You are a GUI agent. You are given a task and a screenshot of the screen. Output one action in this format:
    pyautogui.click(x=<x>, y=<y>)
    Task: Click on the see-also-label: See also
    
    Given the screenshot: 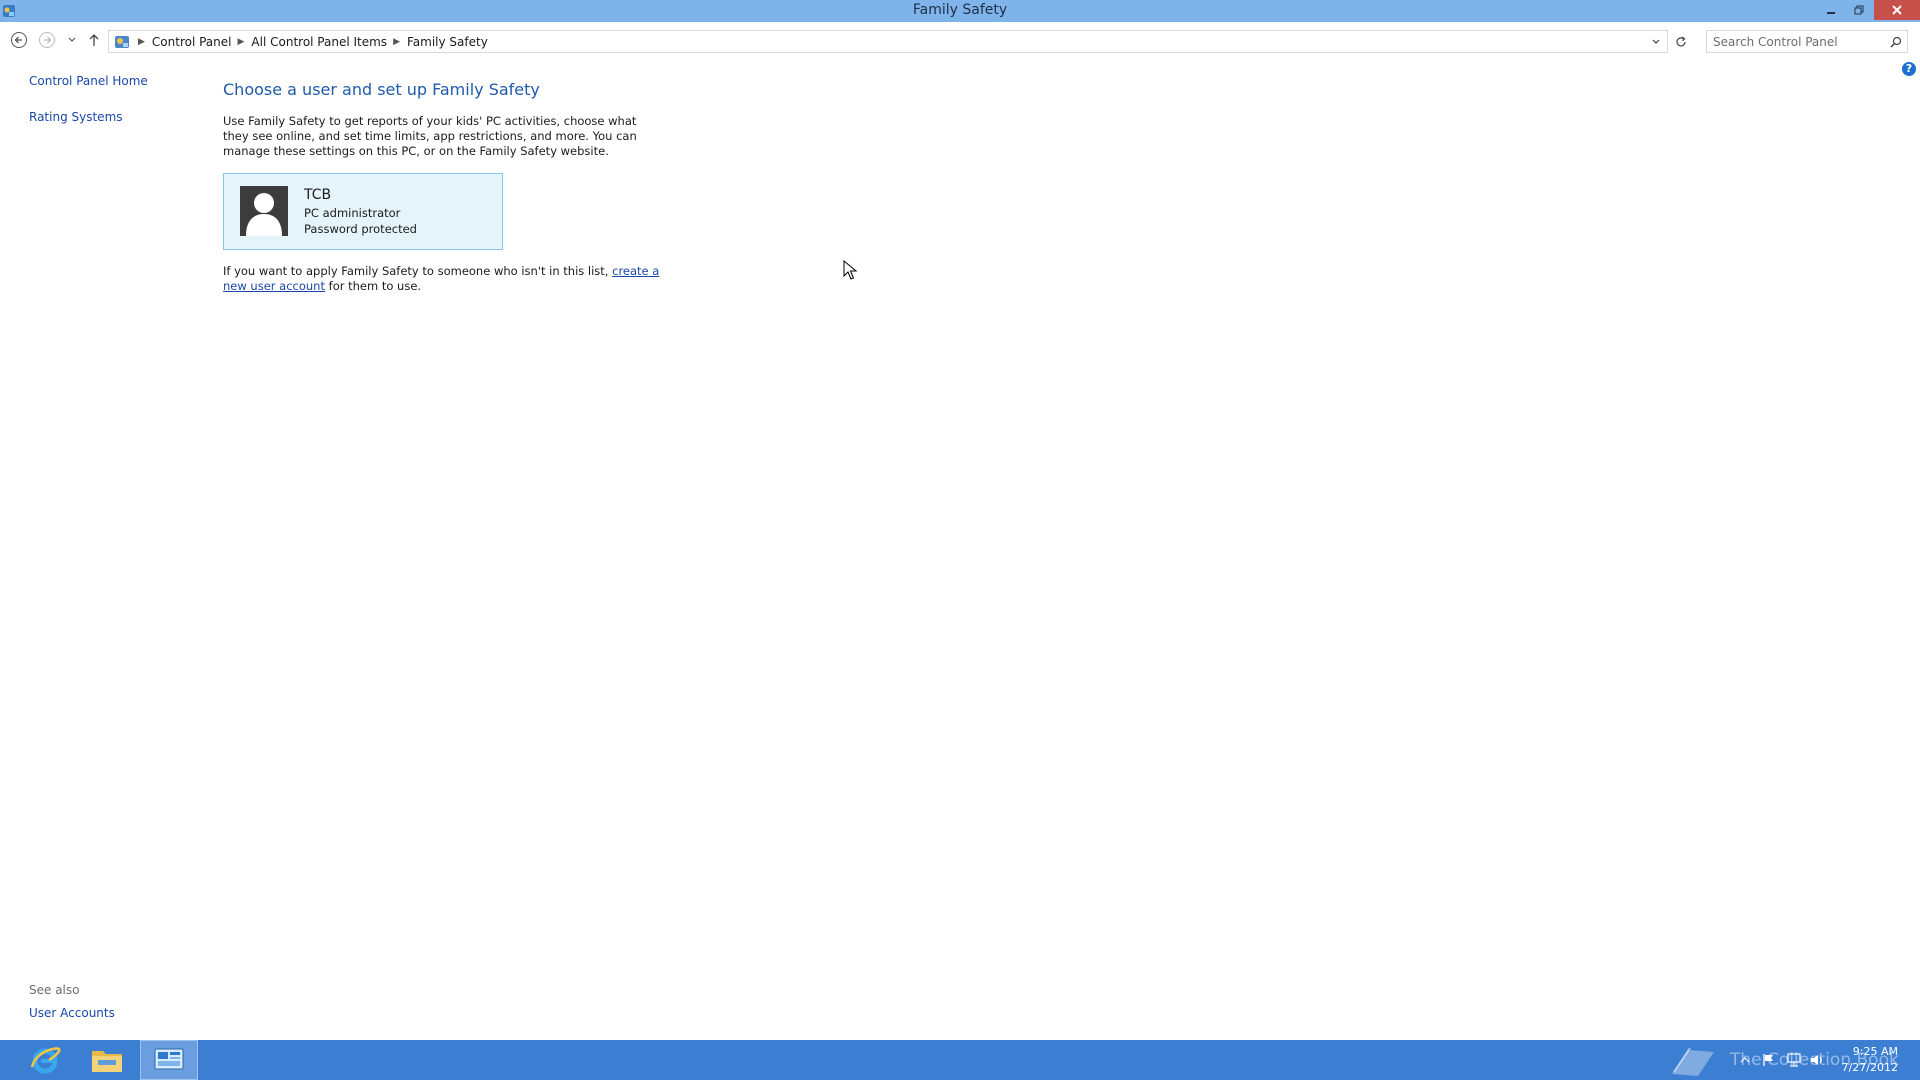 What is the action you would take?
    pyautogui.click(x=54, y=990)
    